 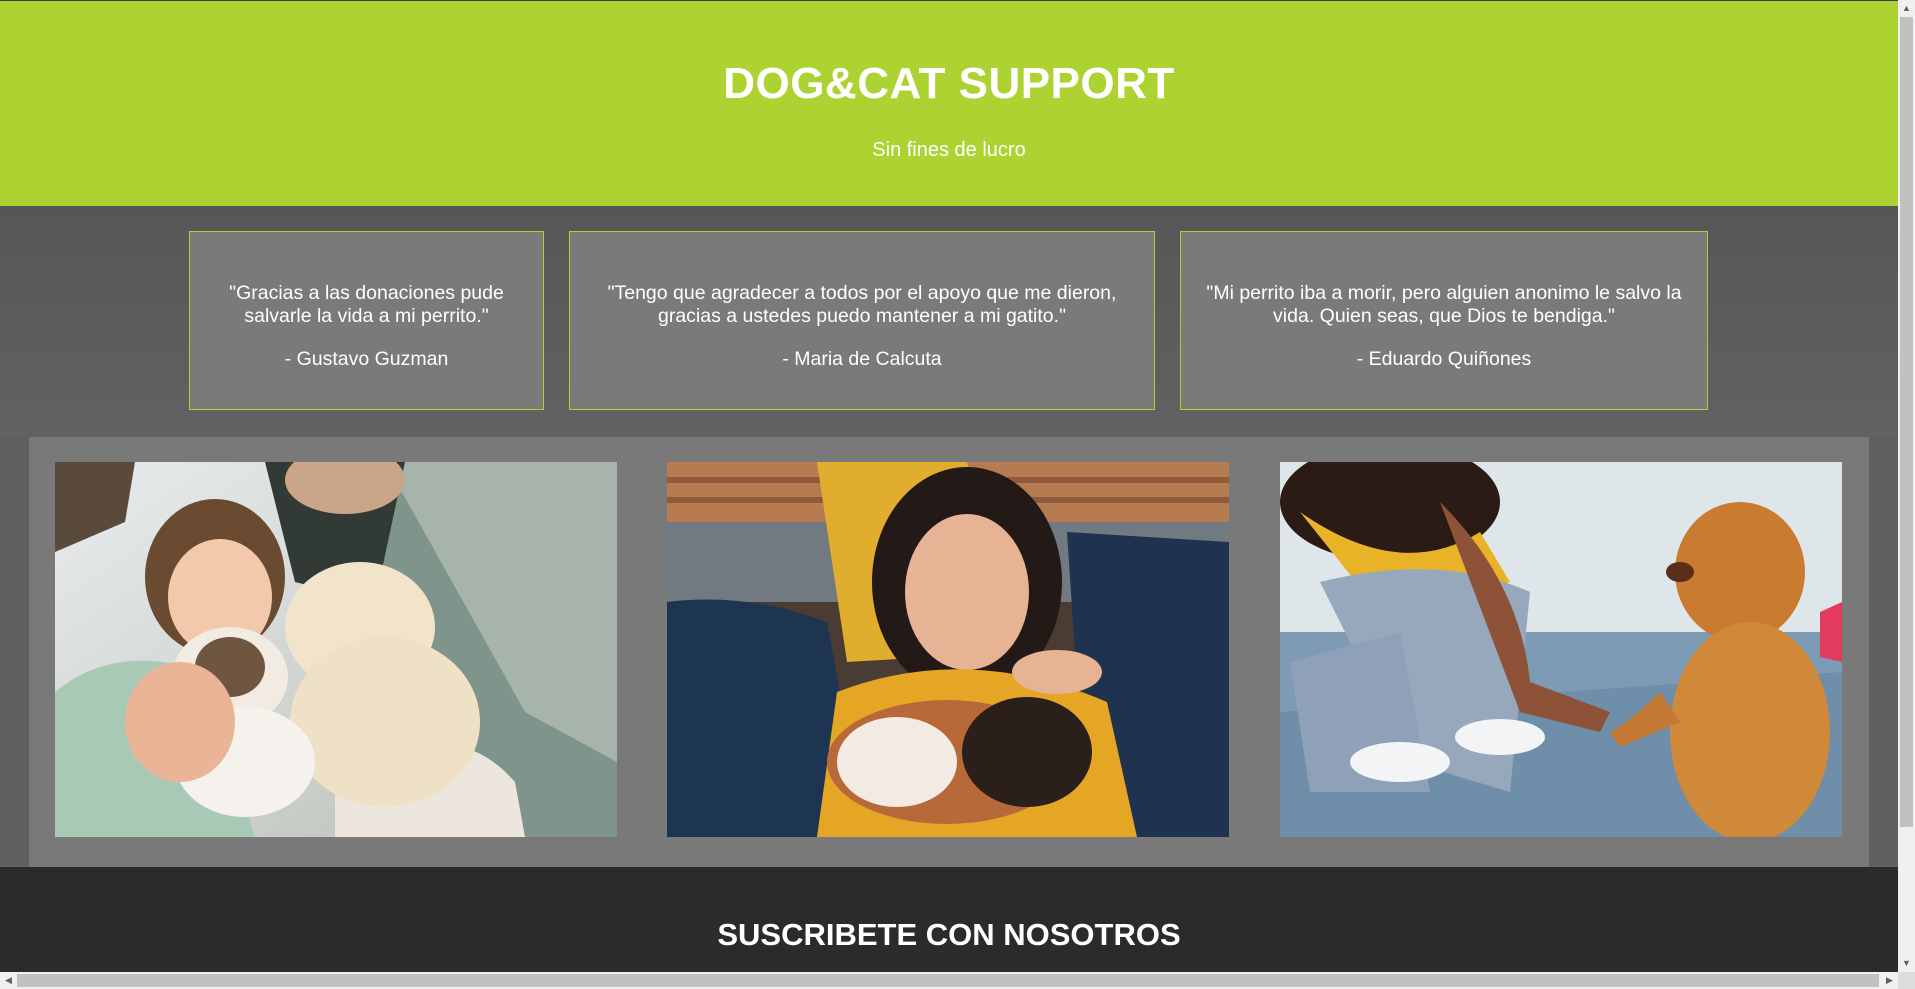 I want to click on triangle-left-icon: ◀, so click(x=8, y=980).